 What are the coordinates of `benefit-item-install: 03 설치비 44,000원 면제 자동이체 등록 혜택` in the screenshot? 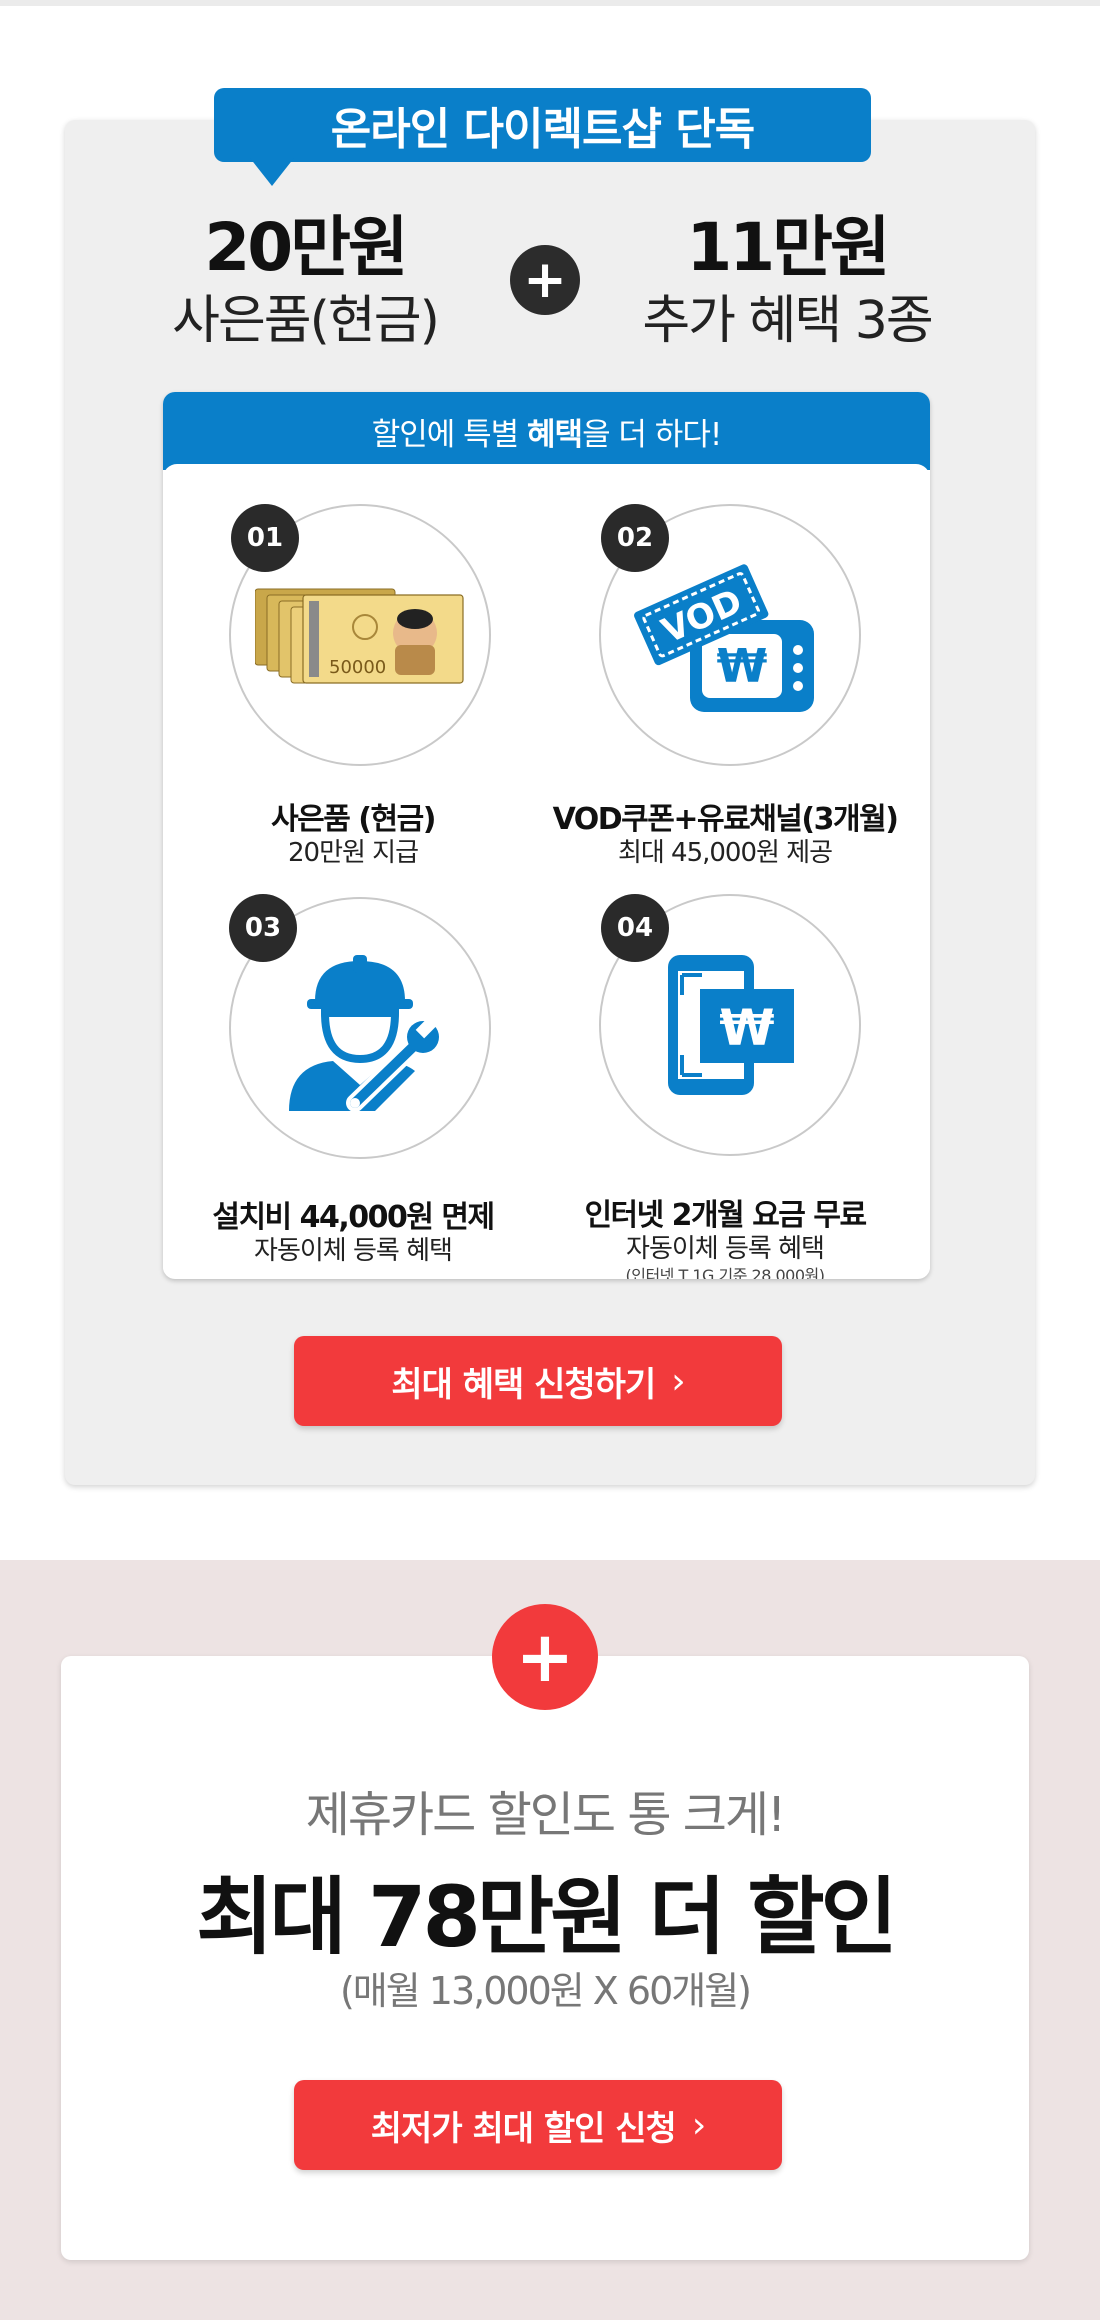 It's located at (353, 1065).